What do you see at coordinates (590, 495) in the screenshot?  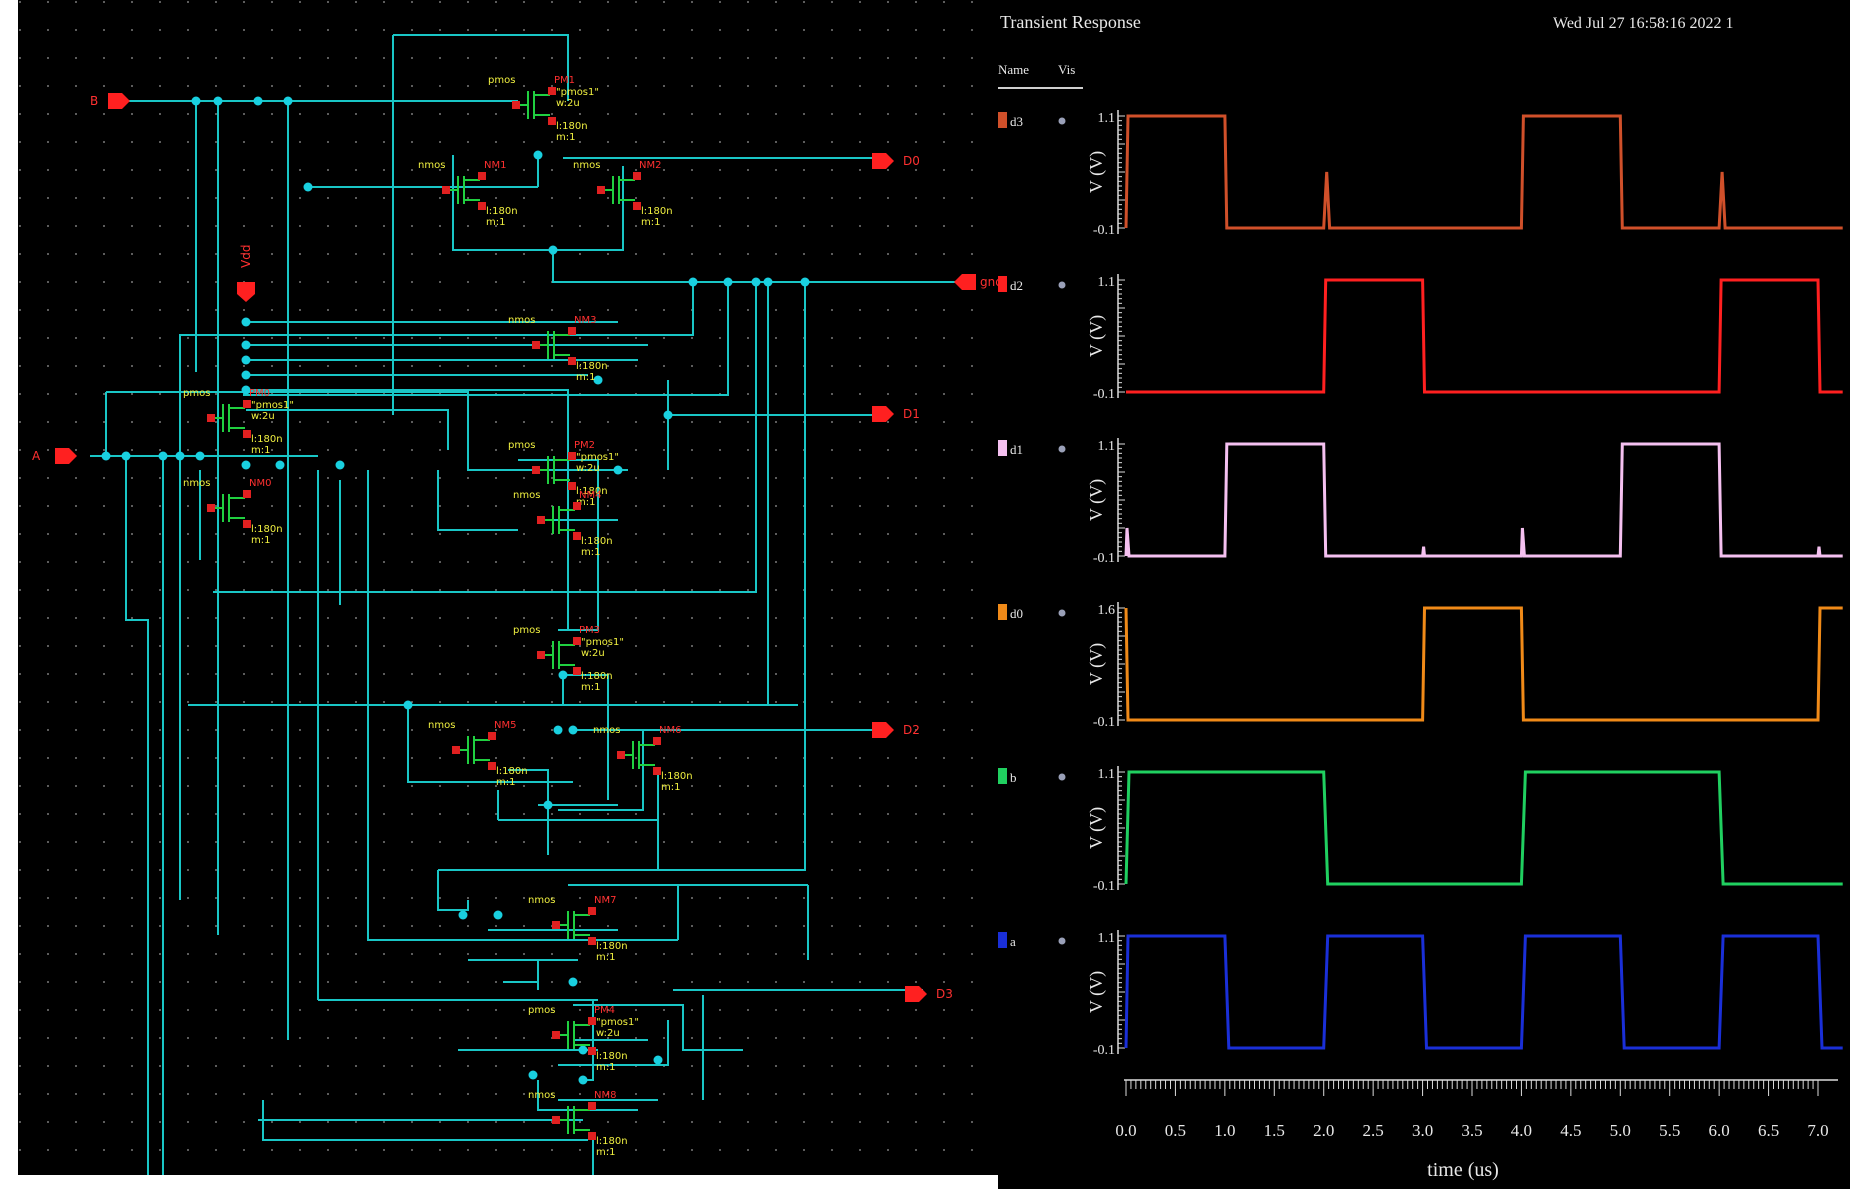 I see `device-instance-label: NM4` at bounding box center [590, 495].